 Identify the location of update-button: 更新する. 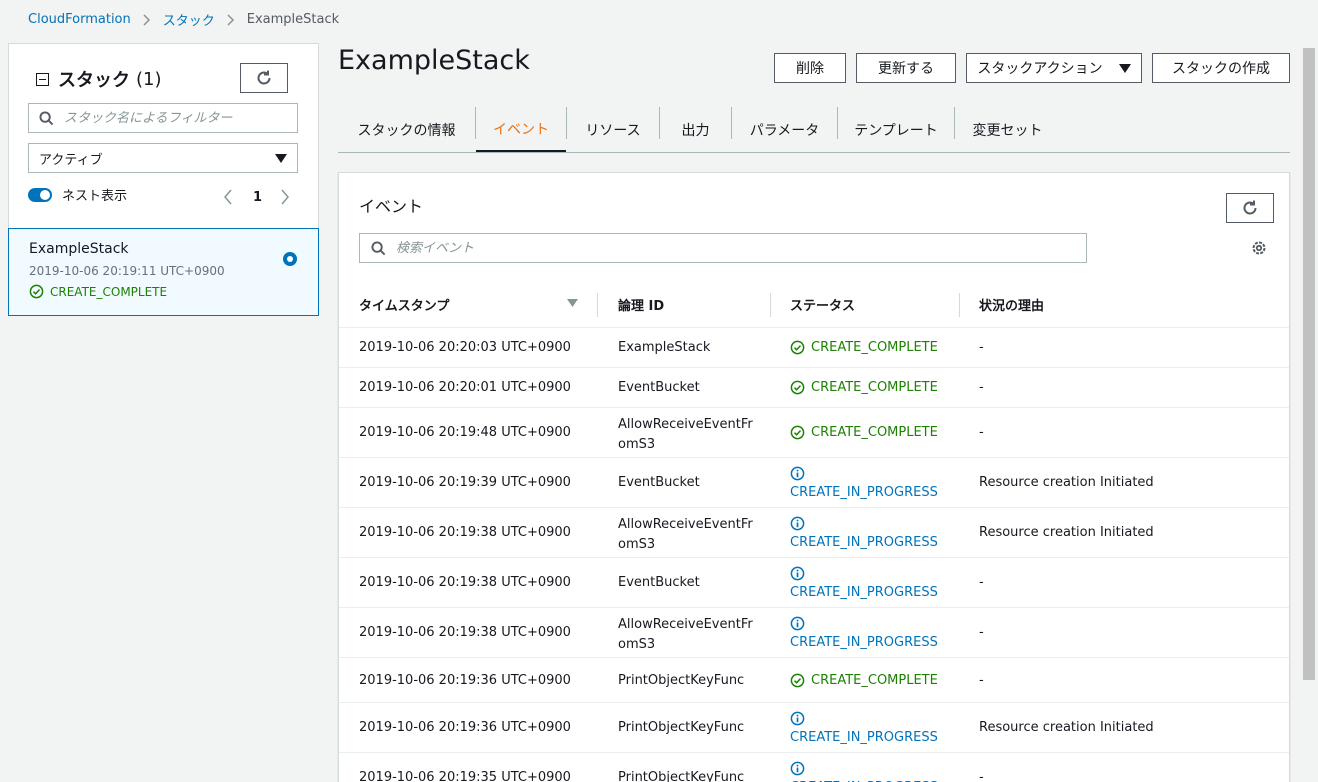
(906, 68).